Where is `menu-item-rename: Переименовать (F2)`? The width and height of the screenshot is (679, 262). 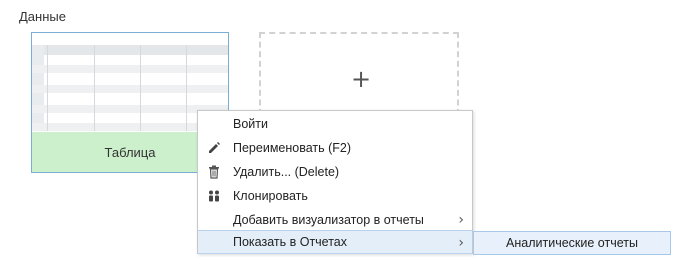 menu-item-rename: Переименовать (F2) is located at coordinates (335, 148).